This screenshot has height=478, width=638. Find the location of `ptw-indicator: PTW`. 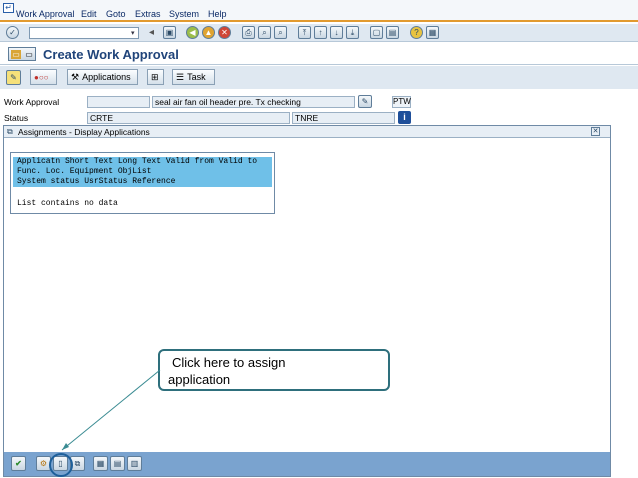

ptw-indicator: PTW is located at coordinates (401, 102).